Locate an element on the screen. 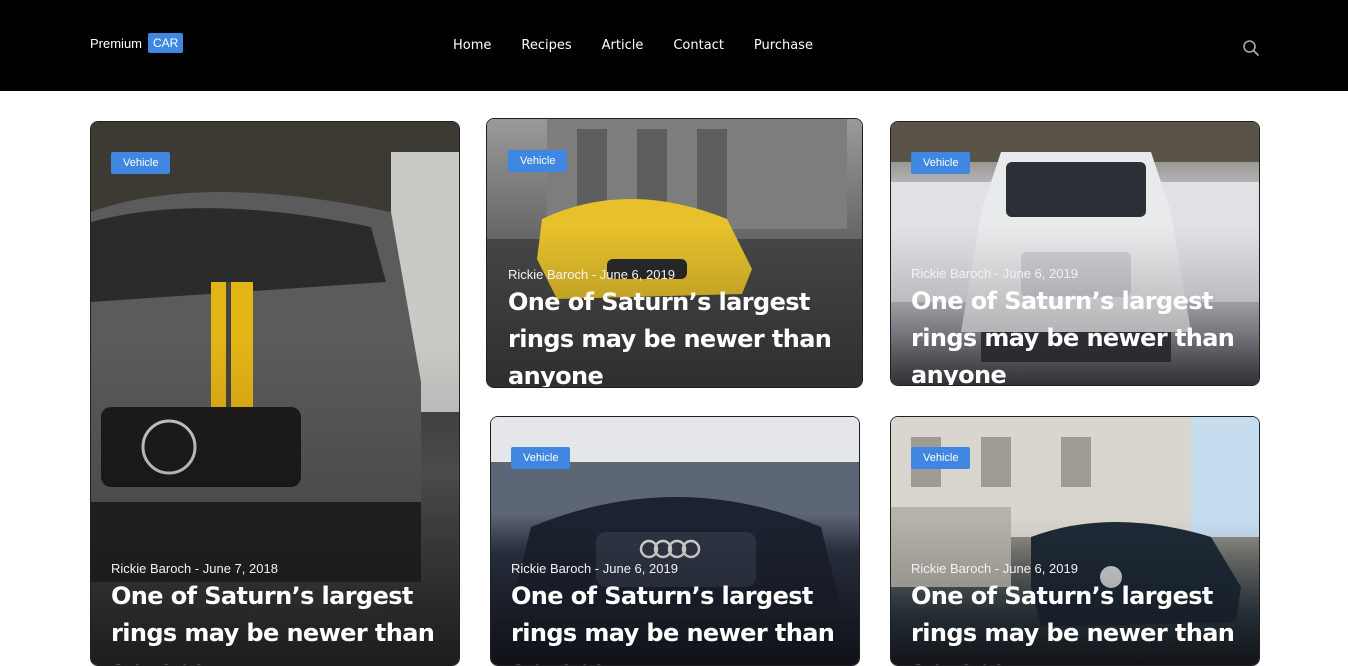 The image size is (1348, 666). main-nav: Home Recipes Article Contact Purchase is located at coordinates (633, 45).